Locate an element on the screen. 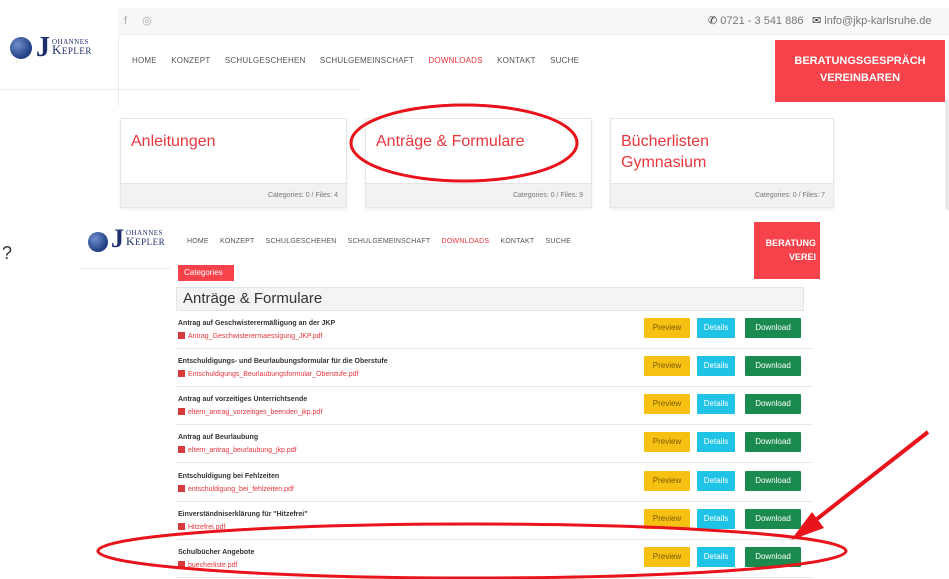 The width and height of the screenshot is (949, 579). arrow-shaft is located at coordinates (868, 479).